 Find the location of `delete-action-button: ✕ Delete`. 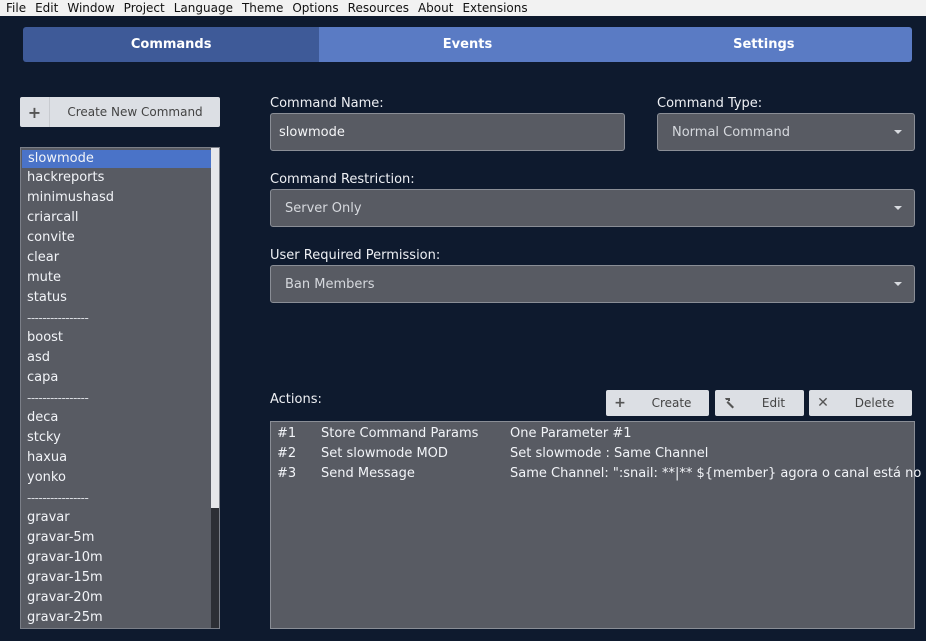

delete-action-button: ✕ Delete is located at coordinates (860, 403).